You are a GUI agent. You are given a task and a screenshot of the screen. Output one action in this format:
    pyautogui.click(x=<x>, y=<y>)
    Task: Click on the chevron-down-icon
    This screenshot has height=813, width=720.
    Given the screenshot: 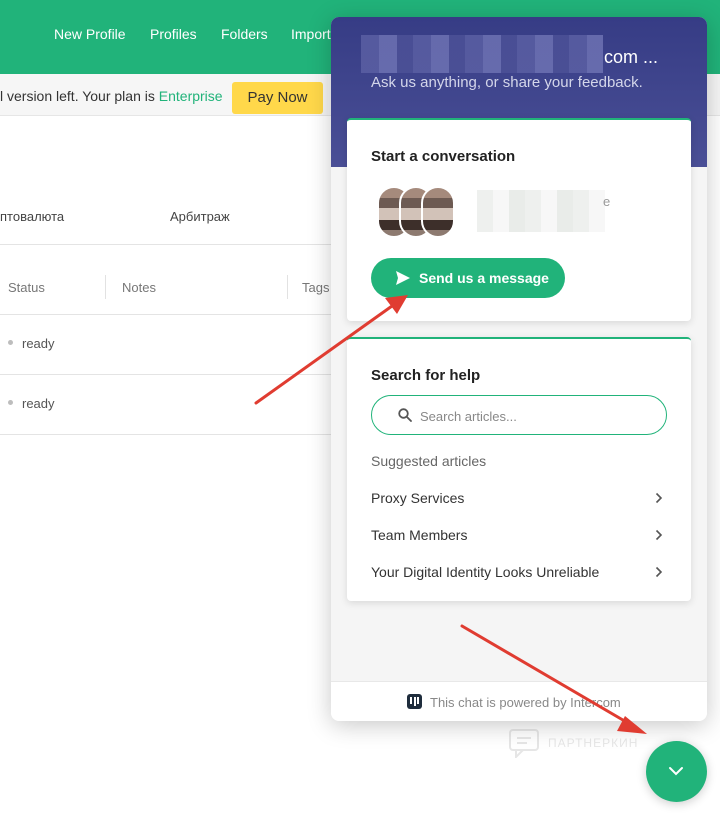 What is the action you would take?
    pyautogui.click(x=676, y=771)
    